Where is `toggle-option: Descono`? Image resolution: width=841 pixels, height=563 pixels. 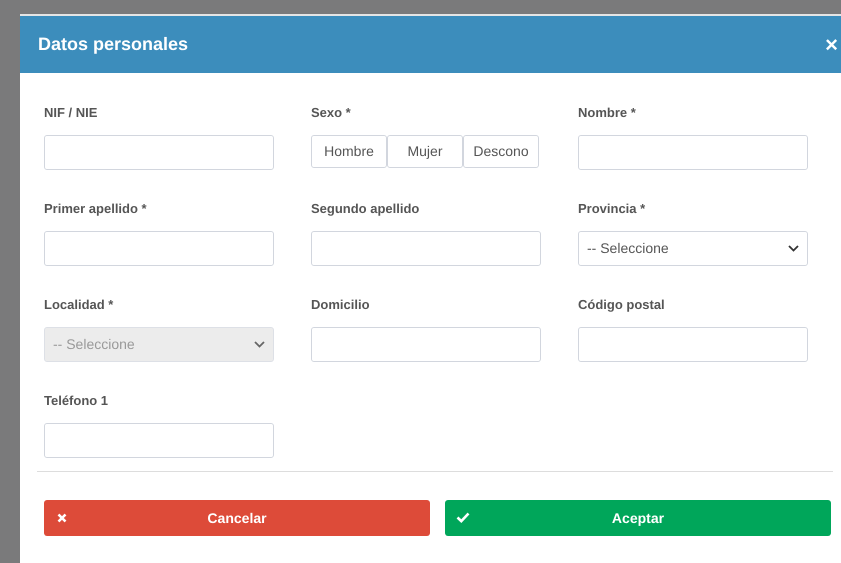
toggle-option: Descono is located at coordinates (501, 151).